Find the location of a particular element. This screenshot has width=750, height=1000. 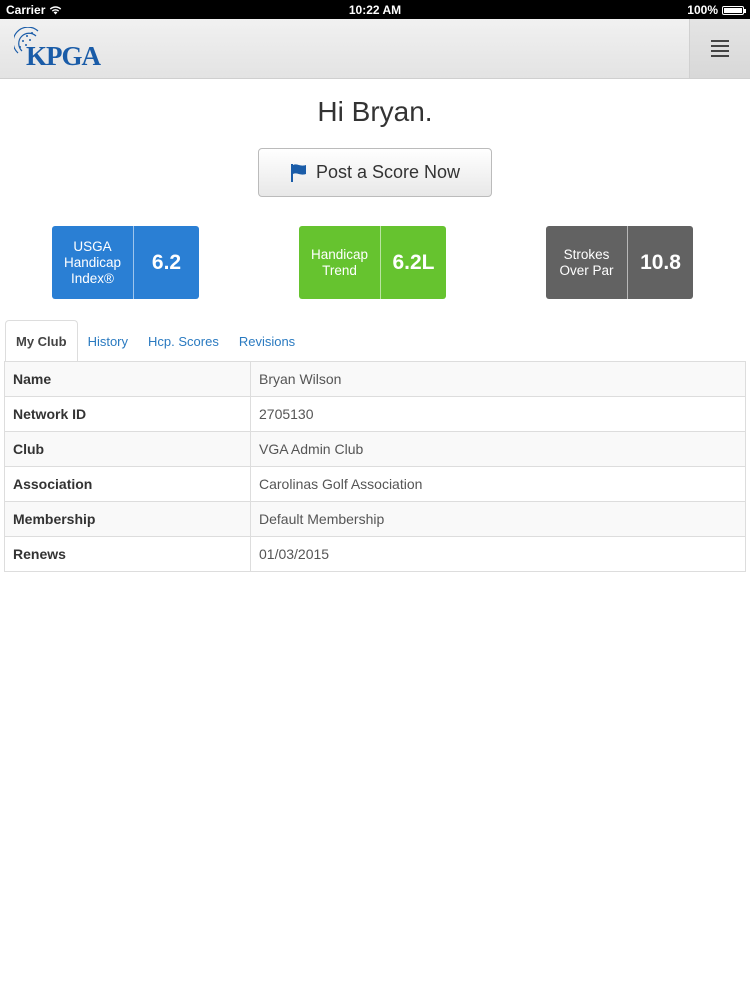

table-row: Name Bryan Wilson is located at coordinates (375, 379).